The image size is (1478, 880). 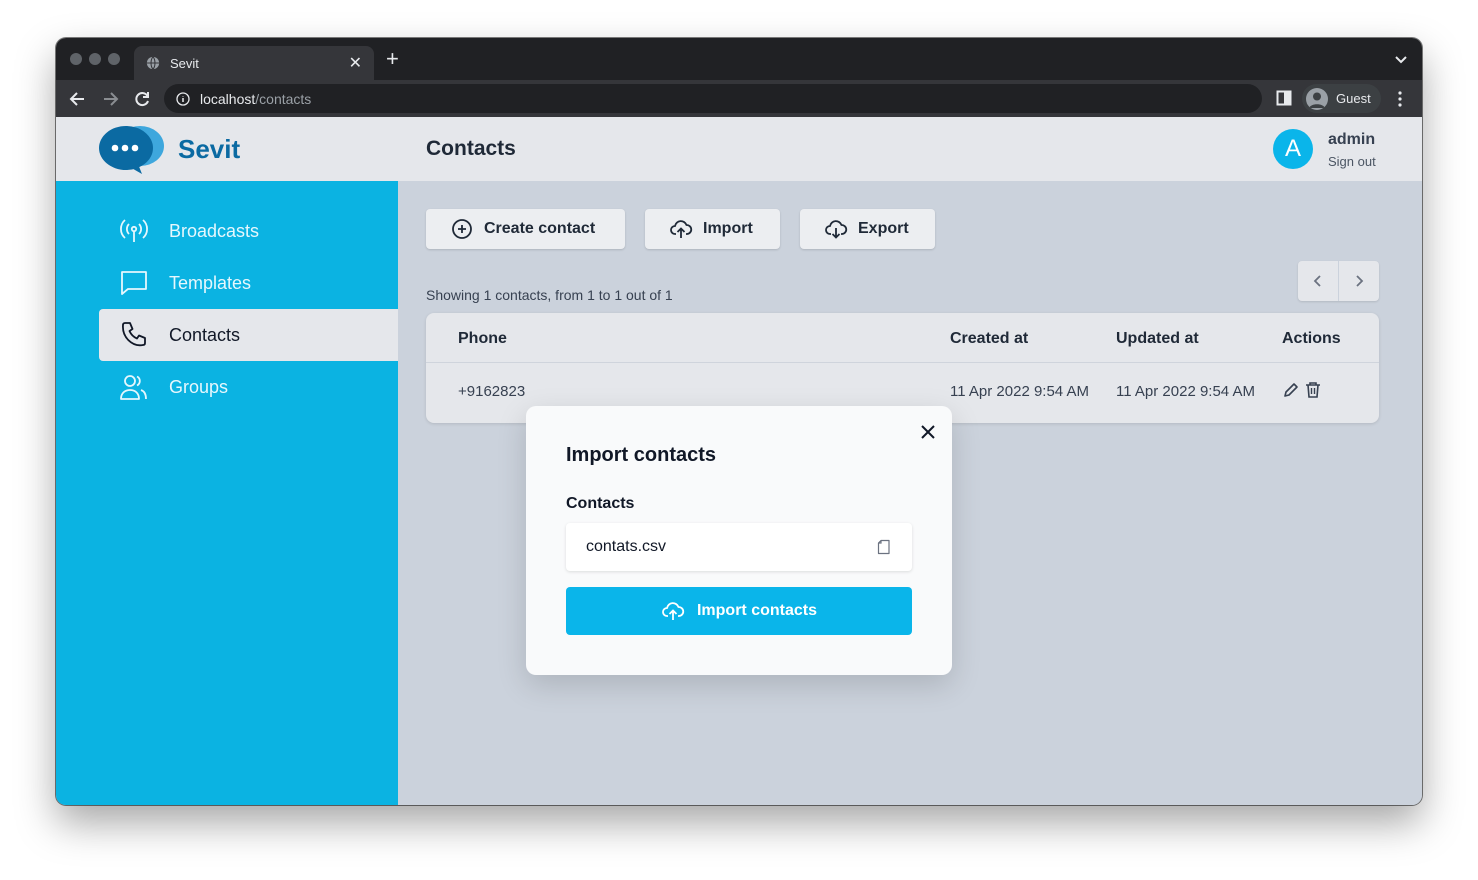 What do you see at coordinates (600, 503) in the screenshot?
I see `contacts-field-label: Contacts` at bounding box center [600, 503].